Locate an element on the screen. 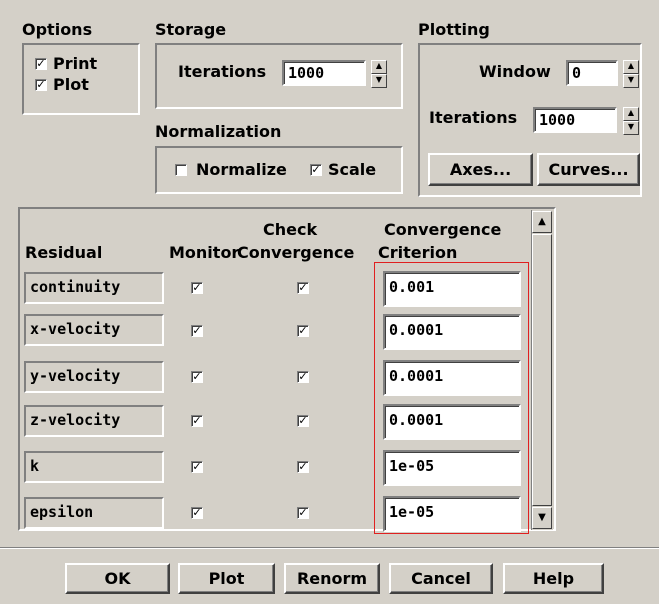 The width and height of the screenshot is (659, 604). storage-title: Storage is located at coordinates (191, 29).